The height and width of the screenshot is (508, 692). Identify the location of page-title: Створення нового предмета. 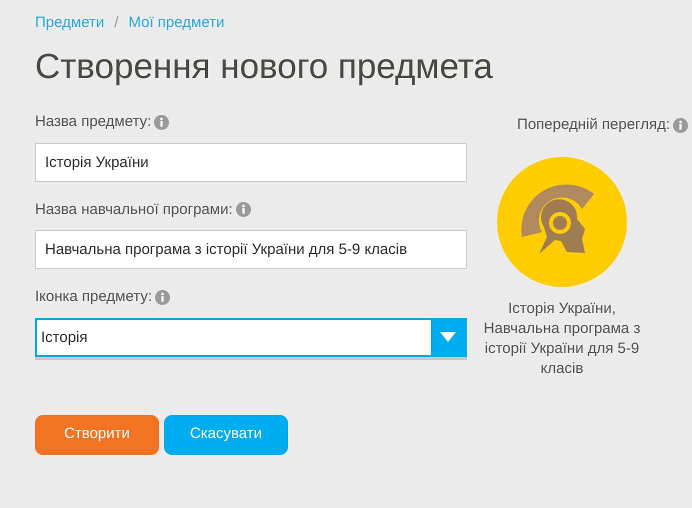
(264, 67).